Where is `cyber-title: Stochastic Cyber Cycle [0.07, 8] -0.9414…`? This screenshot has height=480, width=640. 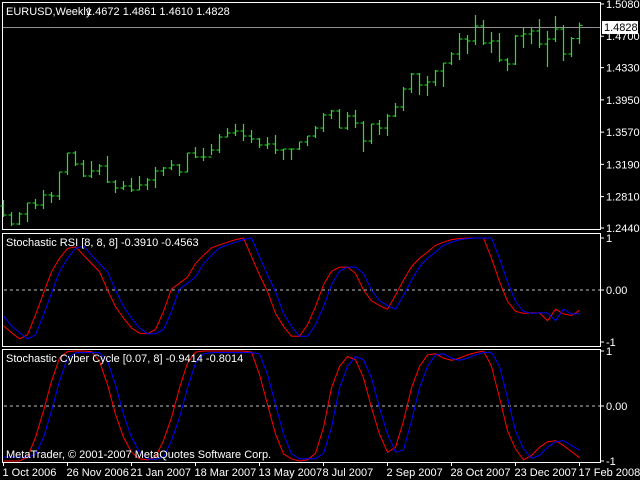
cyber-title: Stochastic Cyber Cycle [0.07, 8] -0.9414… is located at coordinates (124, 359).